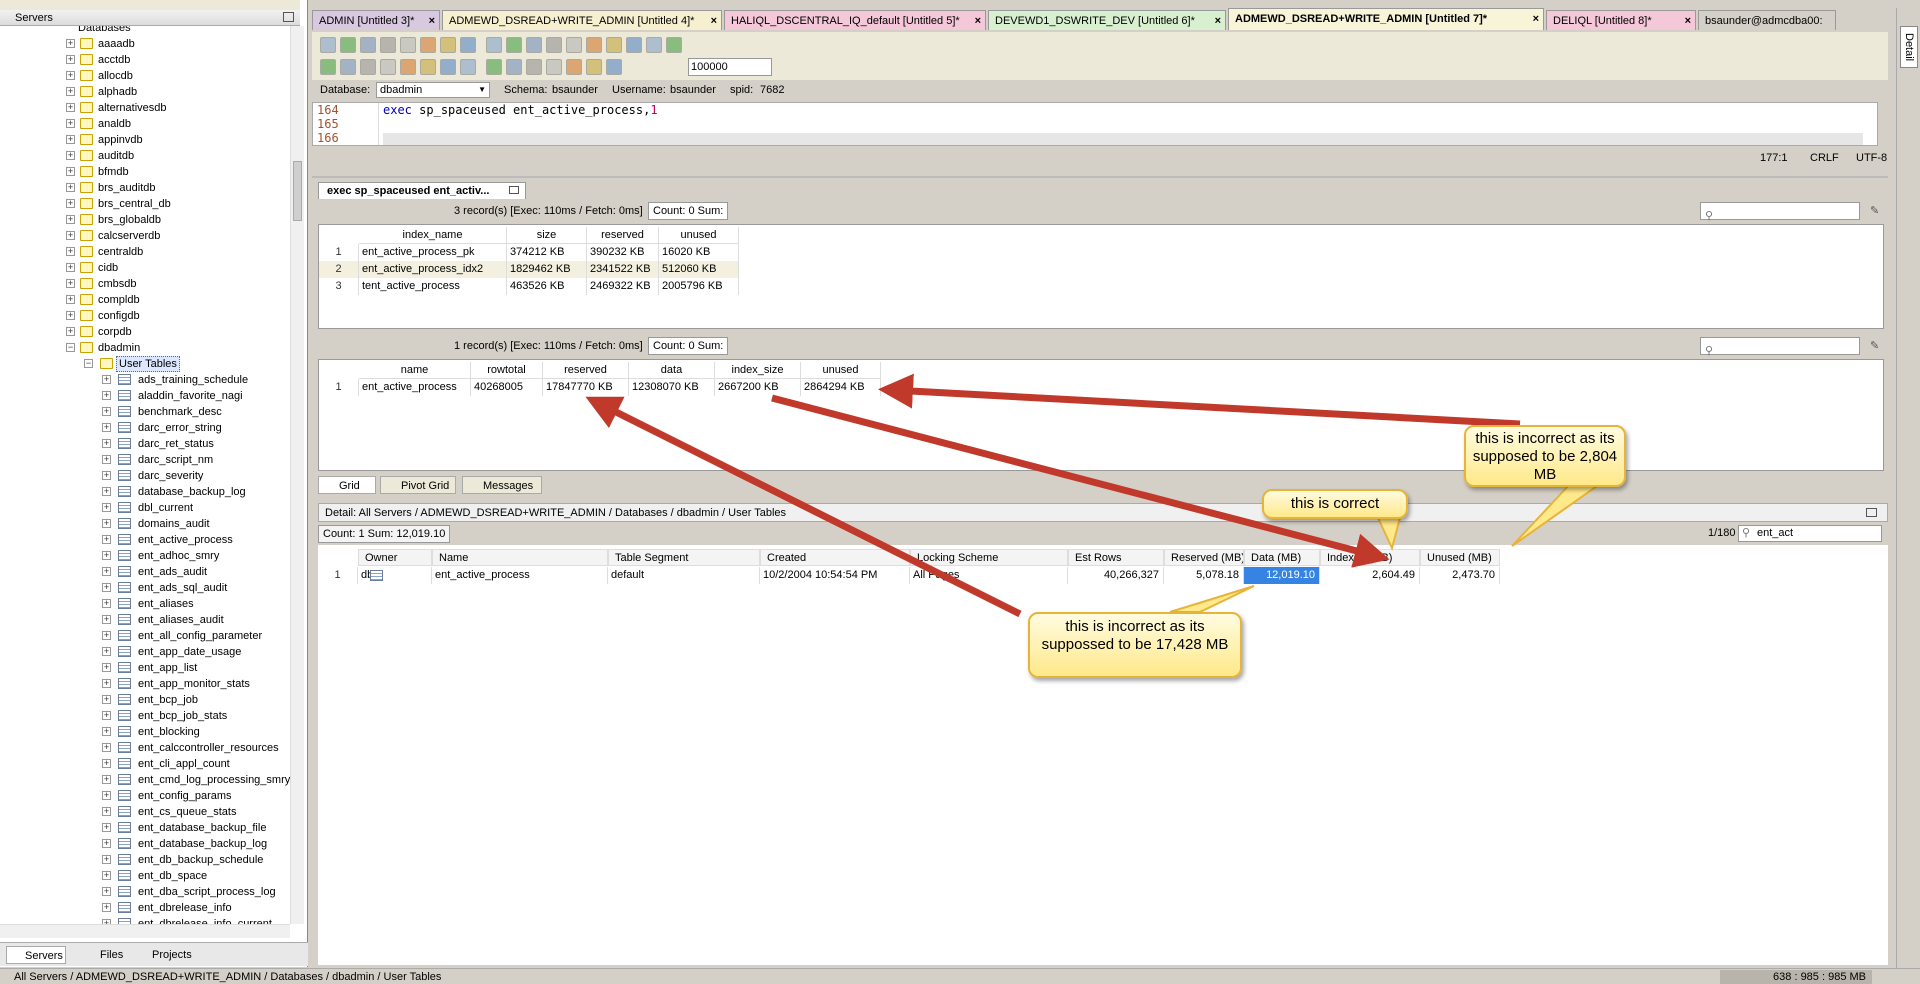 This screenshot has height=984, width=1920. What do you see at coordinates (1389, 534) in the screenshot?
I see `callout-pointer-correct` at bounding box center [1389, 534].